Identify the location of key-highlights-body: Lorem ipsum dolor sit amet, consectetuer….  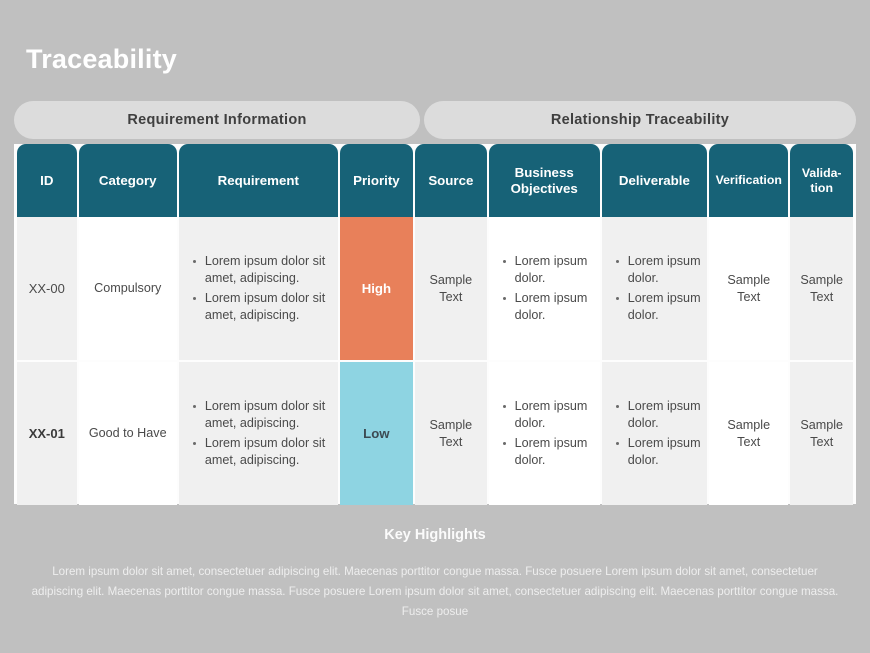
(435, 591).